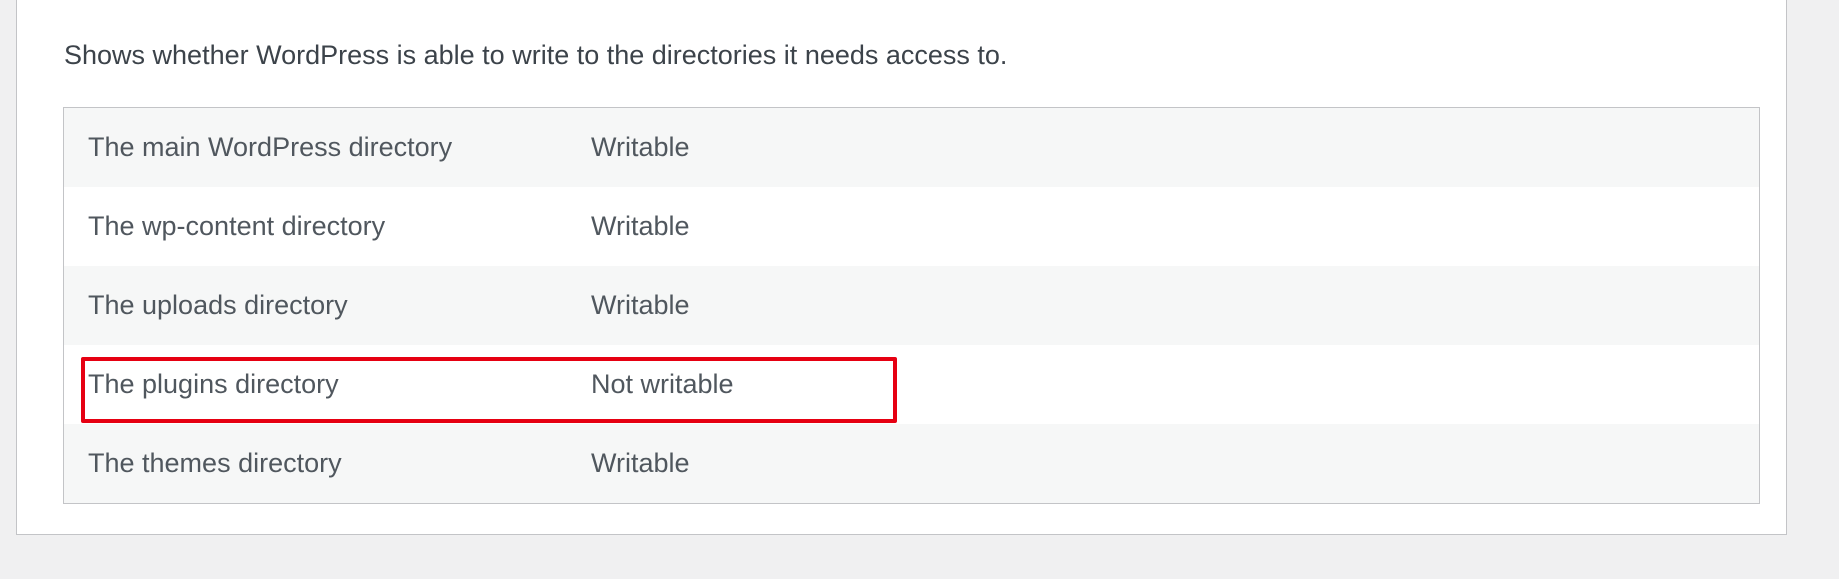  Describe the element at coordinates (213, 384) in the screenshot. I see `directory-label: The plugins directory` at that location.